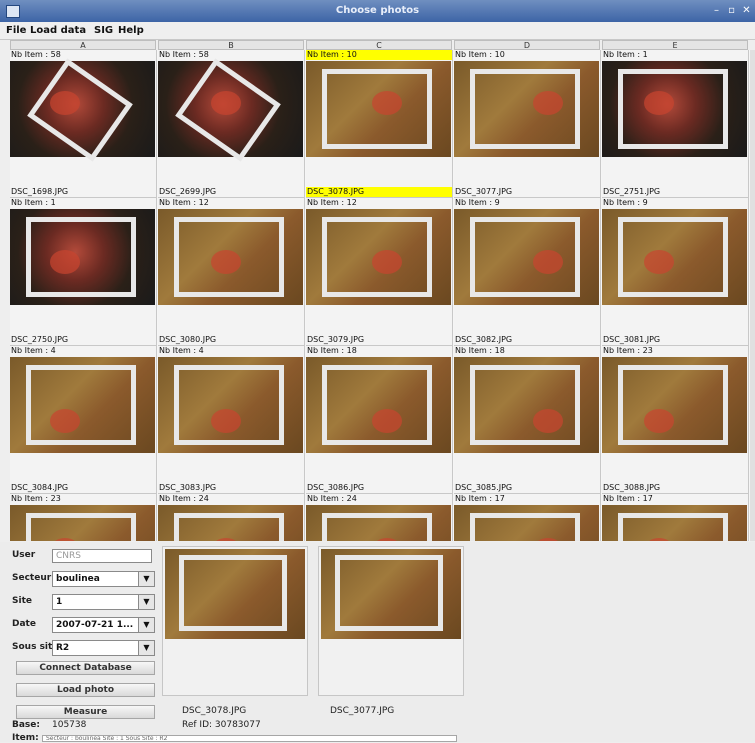 The image size is (755, 743). I want to click on item-count: Nb Item : 12, so click(184, 202).